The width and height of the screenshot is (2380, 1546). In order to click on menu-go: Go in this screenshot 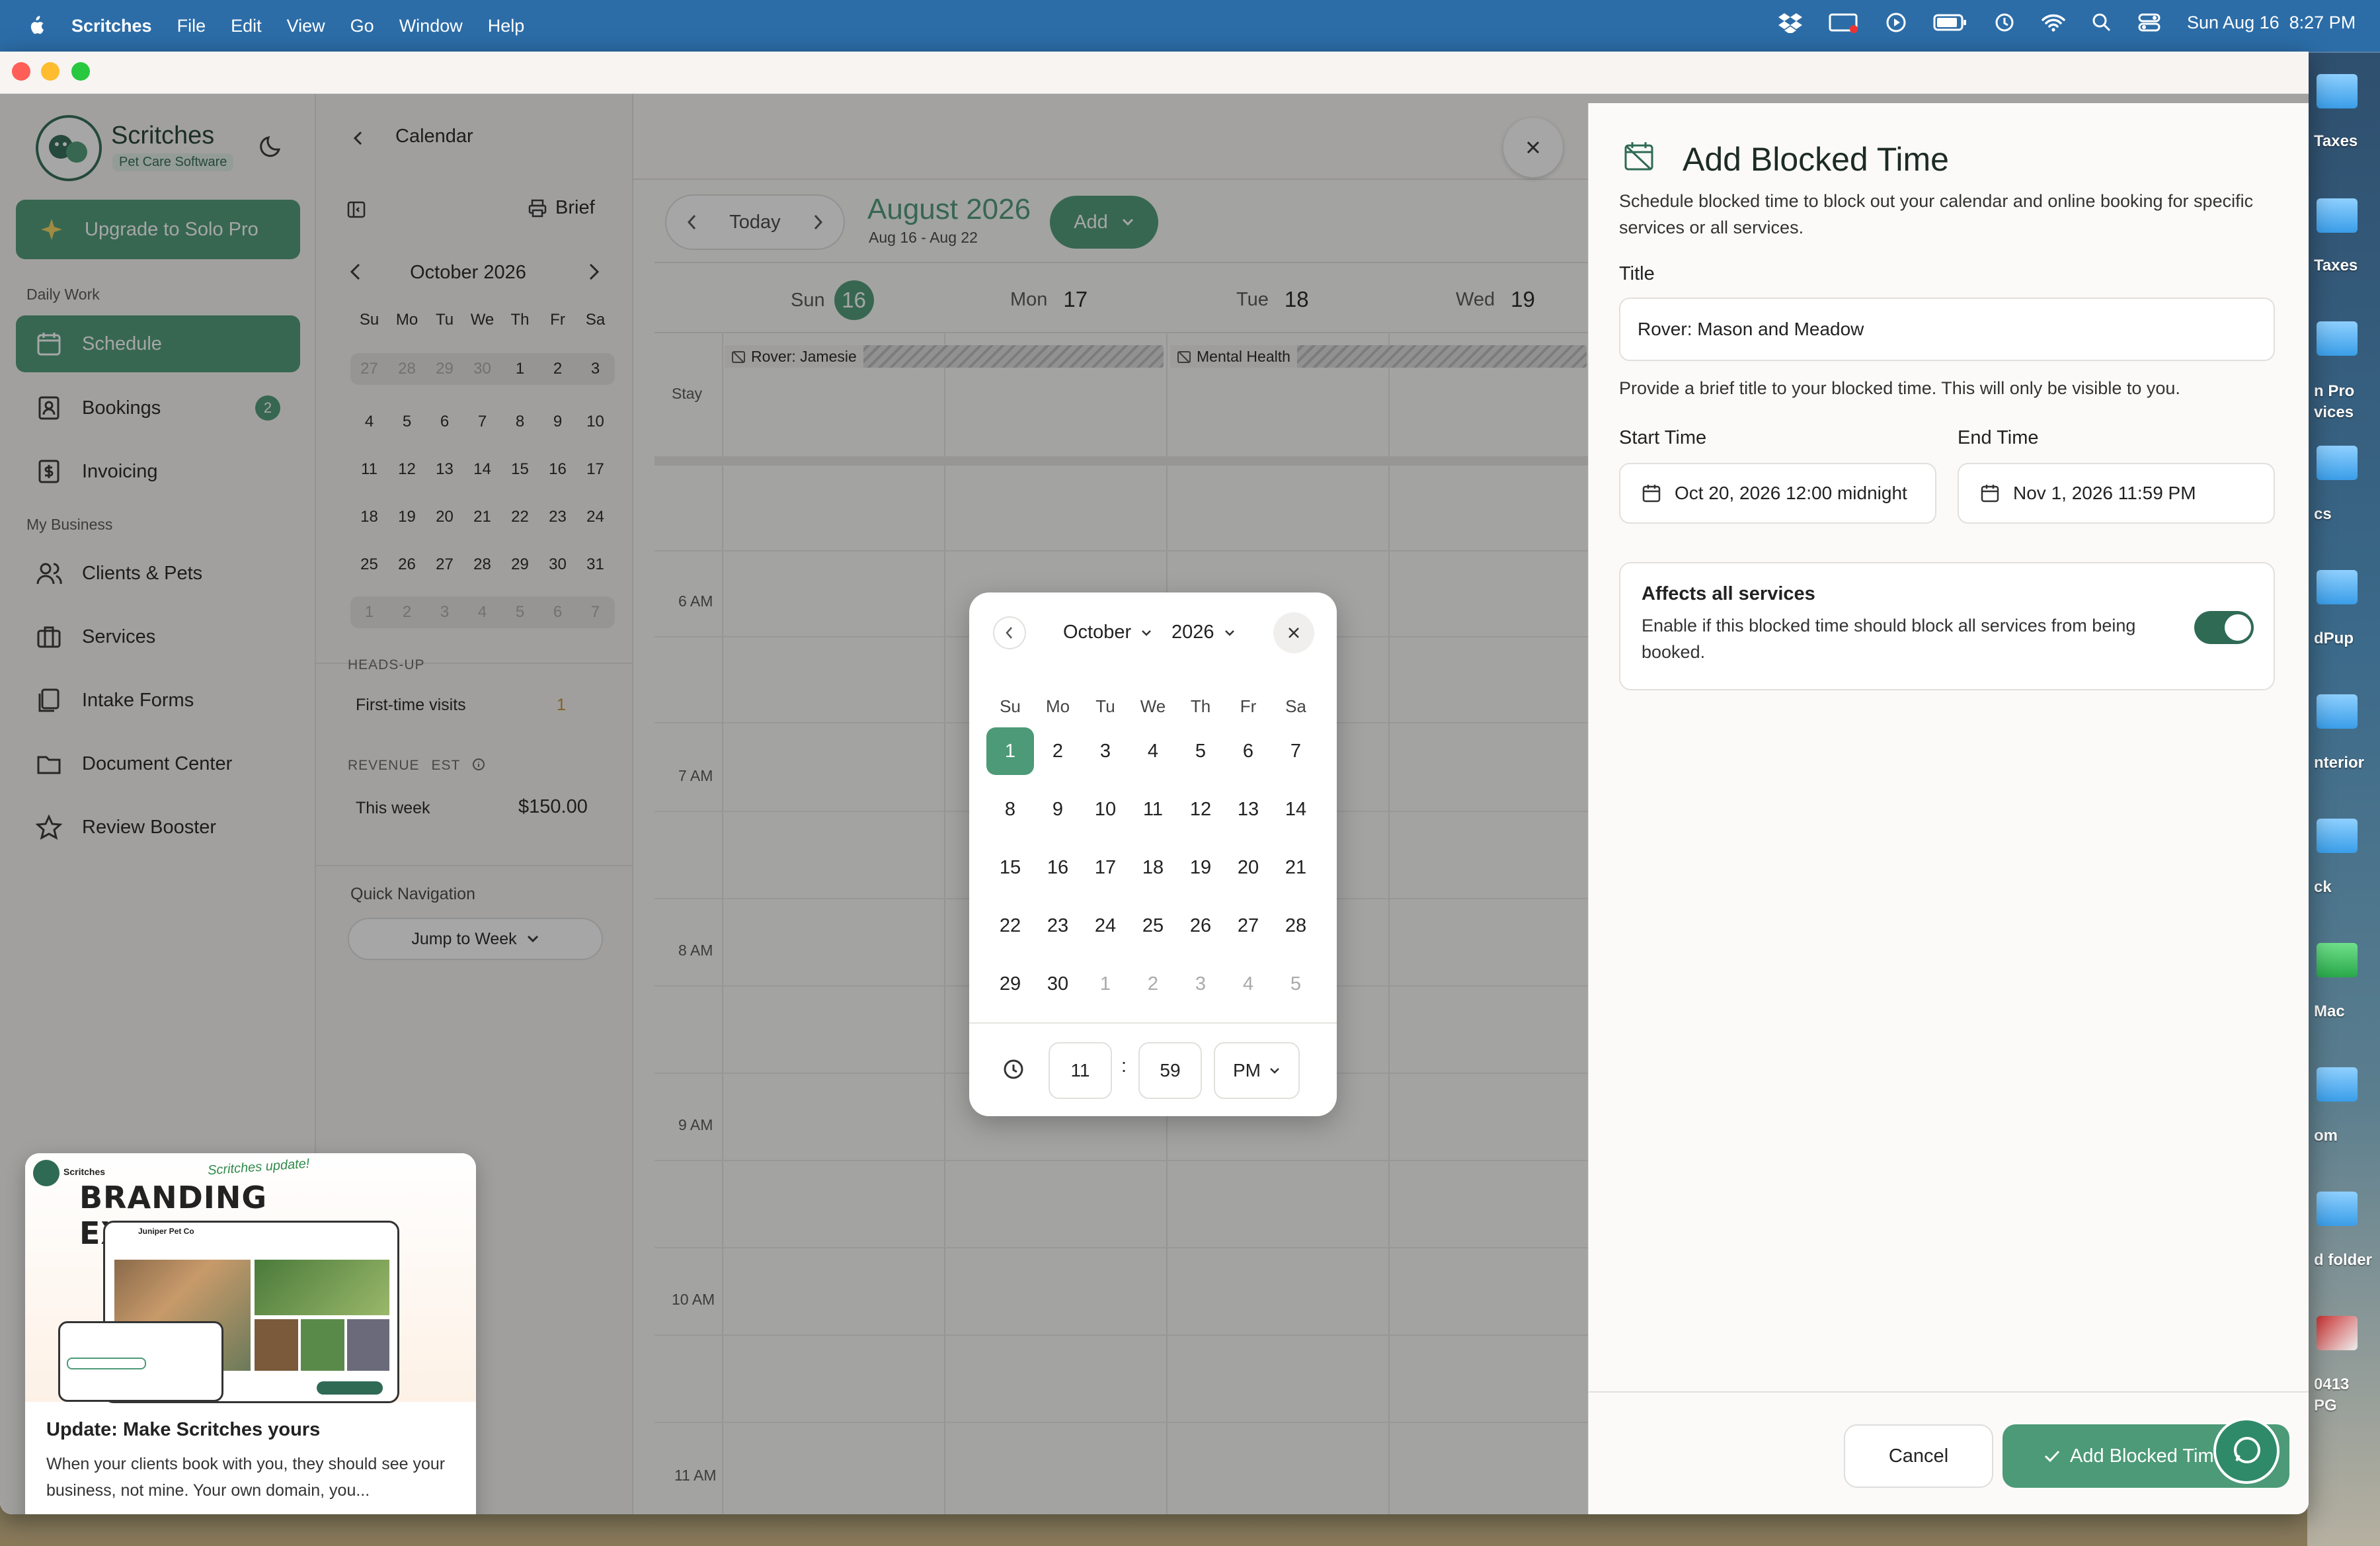, I will do `click(362, 26)`.